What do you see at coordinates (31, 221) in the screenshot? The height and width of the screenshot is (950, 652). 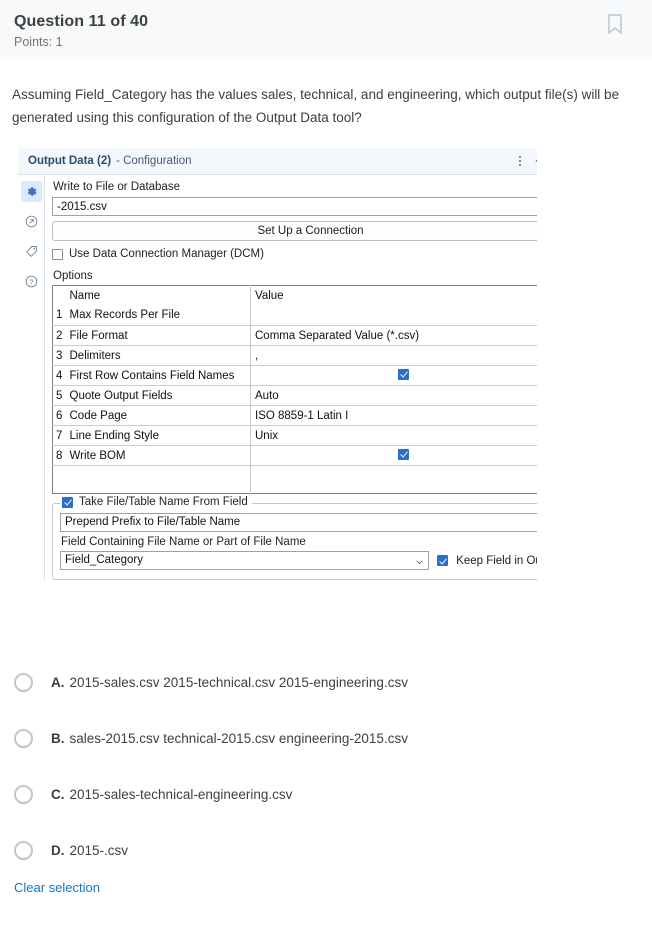 I see `arrow-in-circle-icon` at bounding box center [31, 221].